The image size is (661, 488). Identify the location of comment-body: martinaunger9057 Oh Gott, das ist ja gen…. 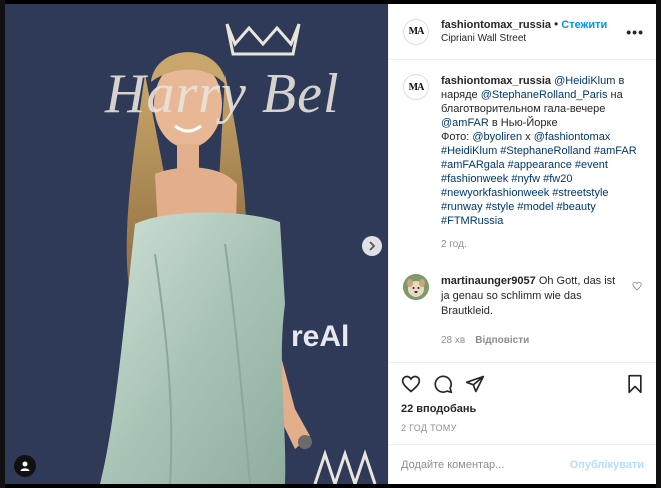
(533, 311).